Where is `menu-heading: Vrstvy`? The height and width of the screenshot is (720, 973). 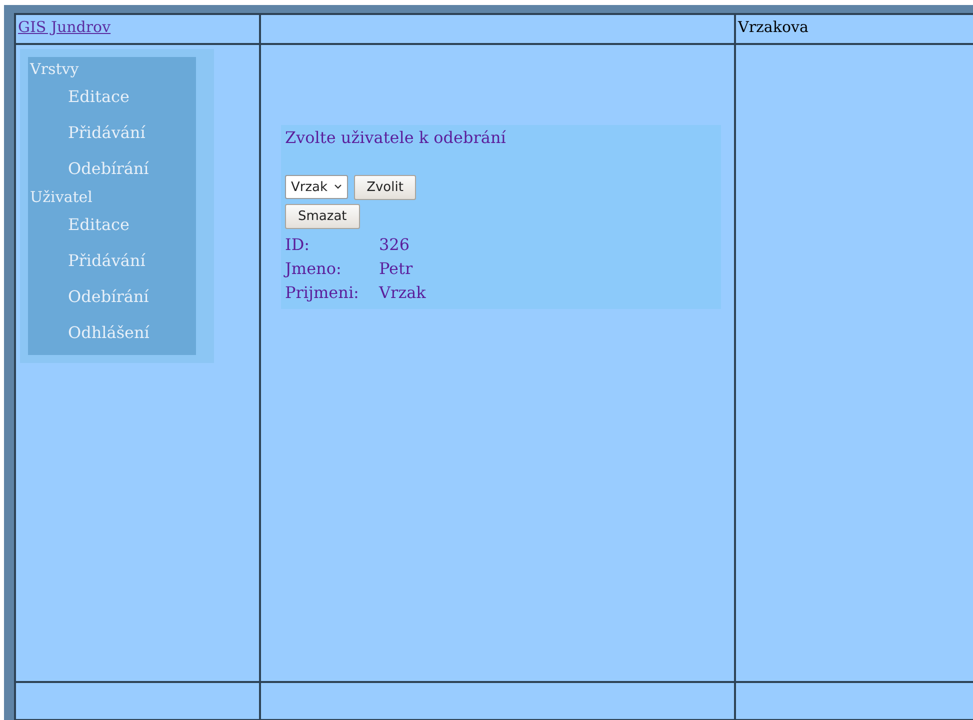
menu-heading: Vrstvy is located at coordinates (54, 69).